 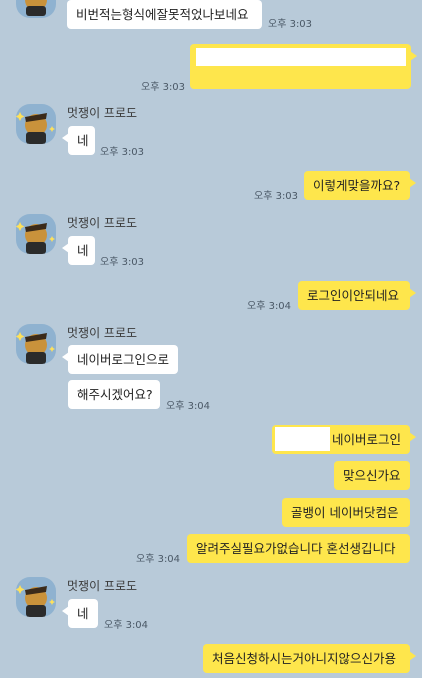 I want to click on message-bubble: 비번적는형식에잘못적었나보네요, so click(x=164, y=14).